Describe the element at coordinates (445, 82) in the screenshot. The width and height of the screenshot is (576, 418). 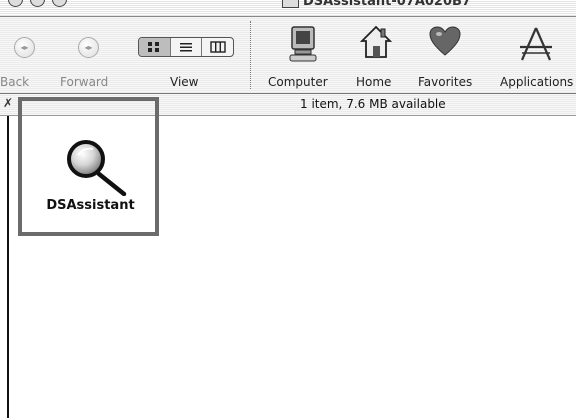
I see `favorites-label: Favorites` at that location.